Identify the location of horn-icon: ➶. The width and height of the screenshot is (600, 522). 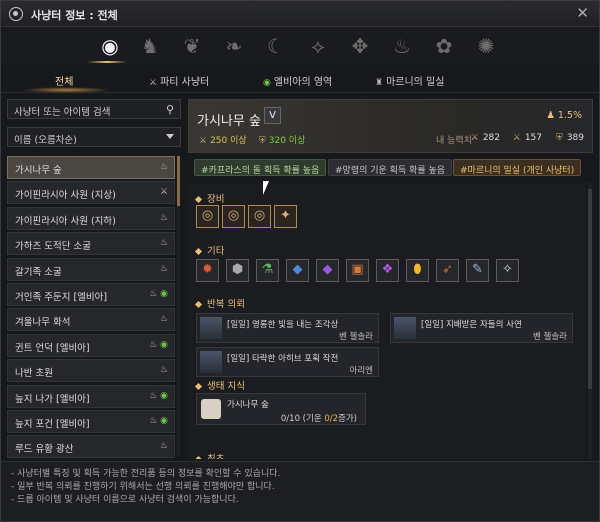
(447, 270).